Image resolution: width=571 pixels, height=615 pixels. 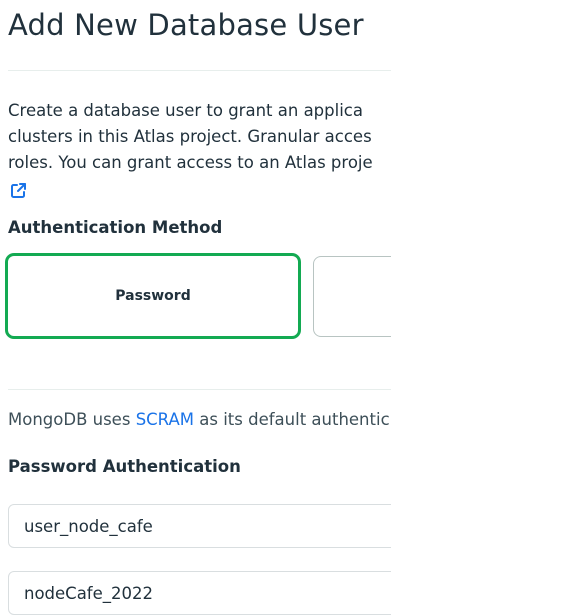 I want to click on auth-method-label: Authentication Method, so click(x=115, y=227).